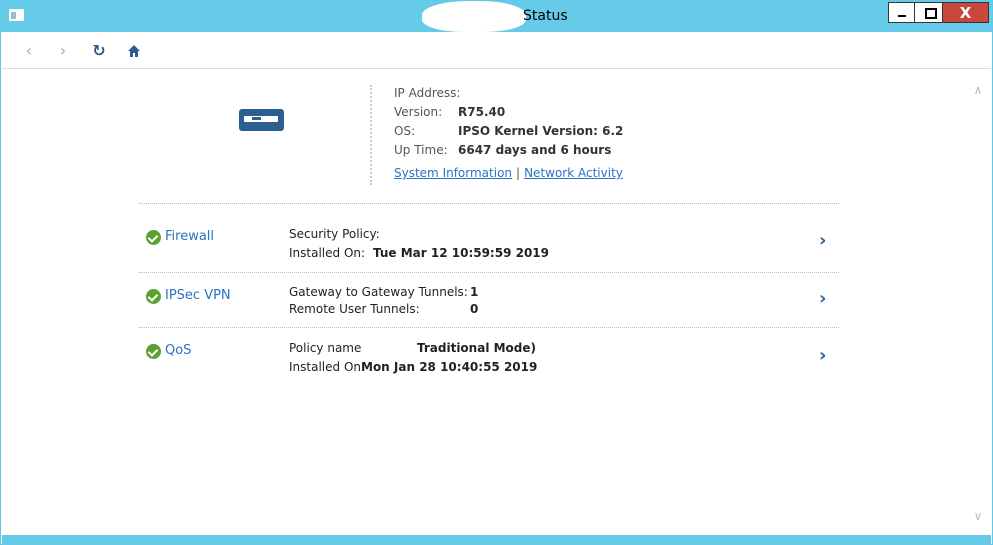 The height and width of the screenshot is (545, 993). What do you see at coordinates (405, 131) in the screenshot?
I see `os-label: OS:` at bounding box center [405, 131].